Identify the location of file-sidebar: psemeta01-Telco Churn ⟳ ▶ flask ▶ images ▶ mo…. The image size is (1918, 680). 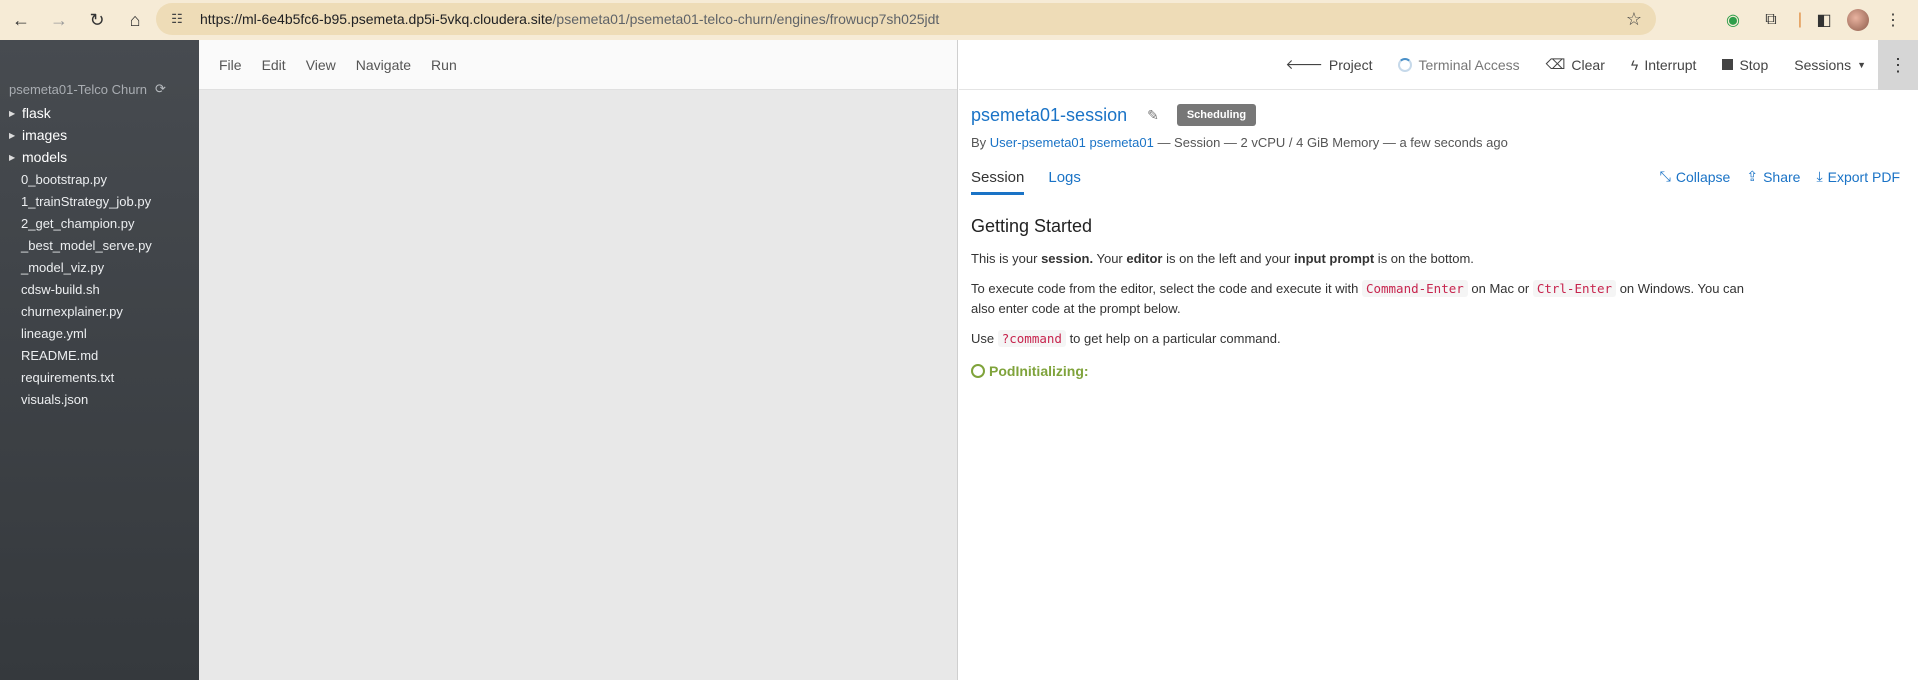
(99, 360).